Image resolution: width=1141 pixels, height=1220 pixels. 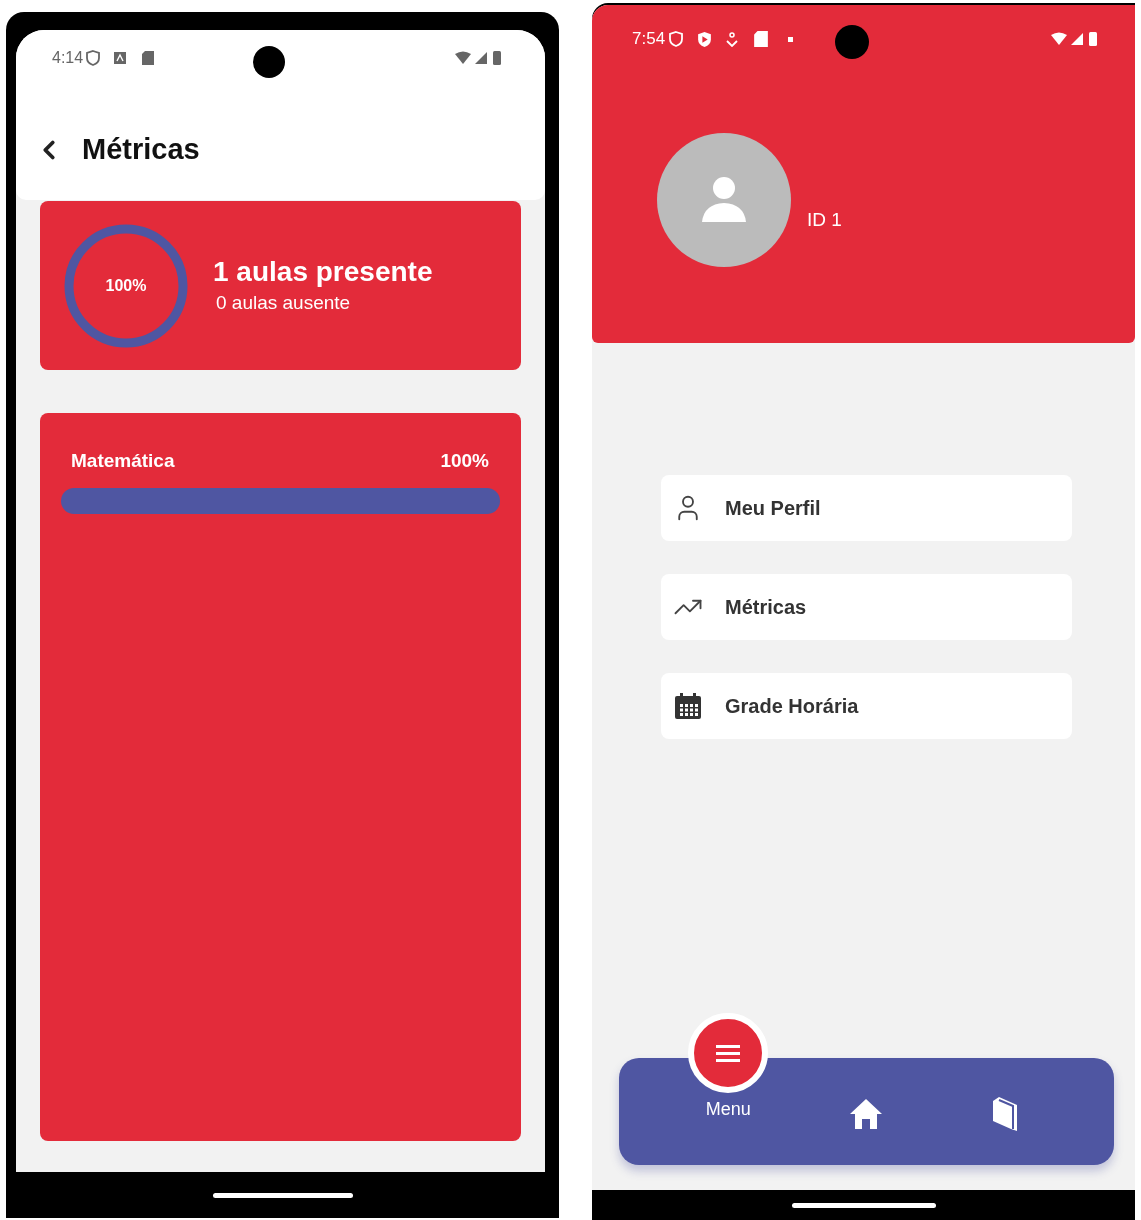 What do you see at coordinates (464, 461) in the screenshot?
I see `subject-percent: 100%` at bounding box center [464, 461].